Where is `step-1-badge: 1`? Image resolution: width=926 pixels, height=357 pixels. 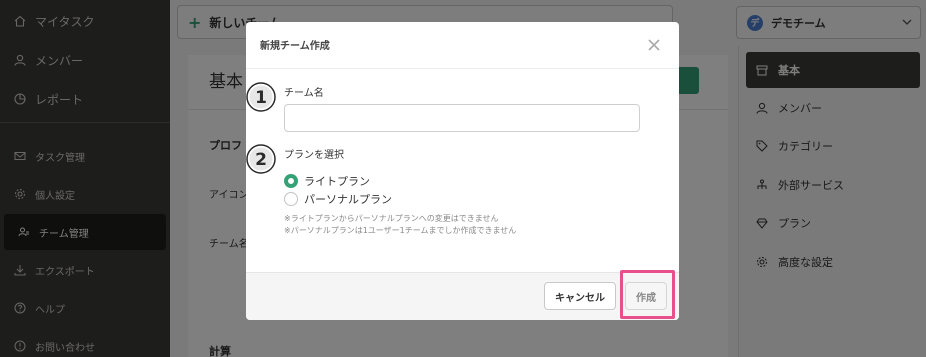
step-1-badge: 1 is located at coordinates (261, 97).